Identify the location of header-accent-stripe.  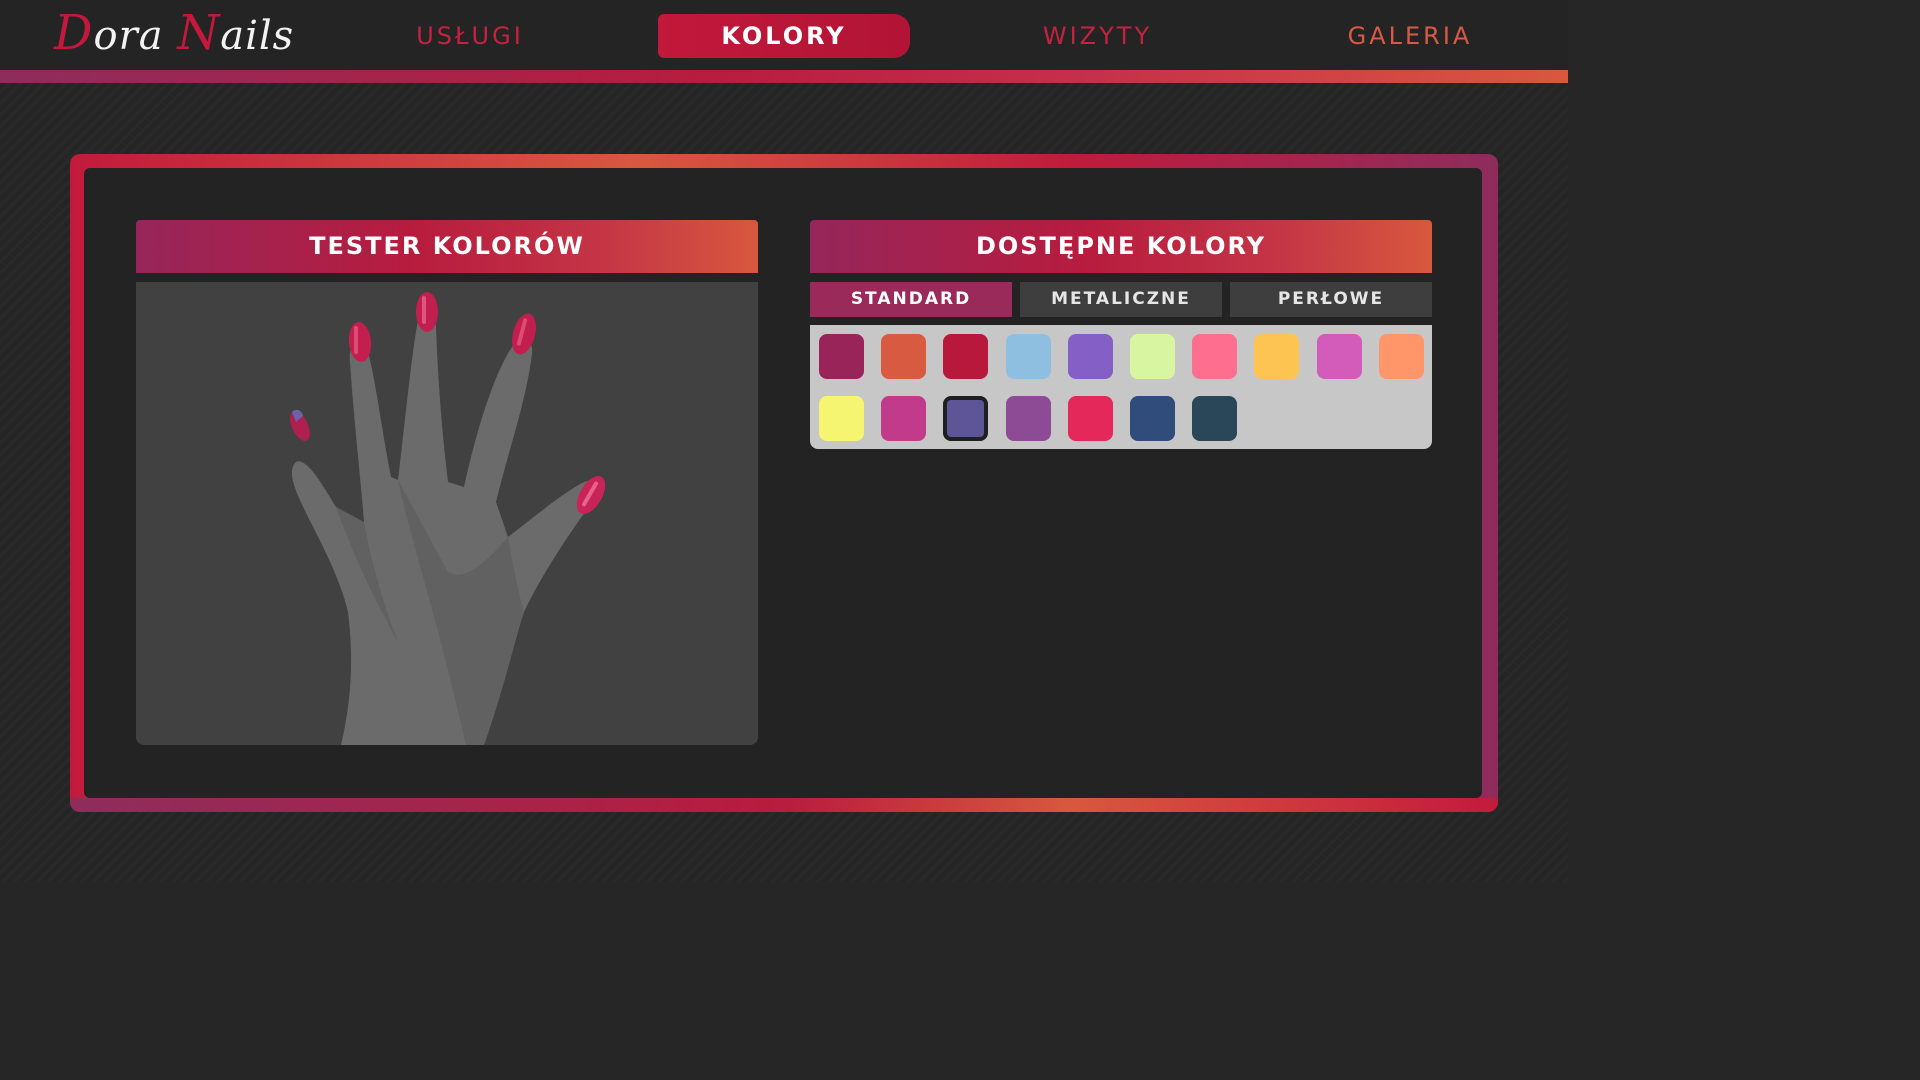
(784, 76).